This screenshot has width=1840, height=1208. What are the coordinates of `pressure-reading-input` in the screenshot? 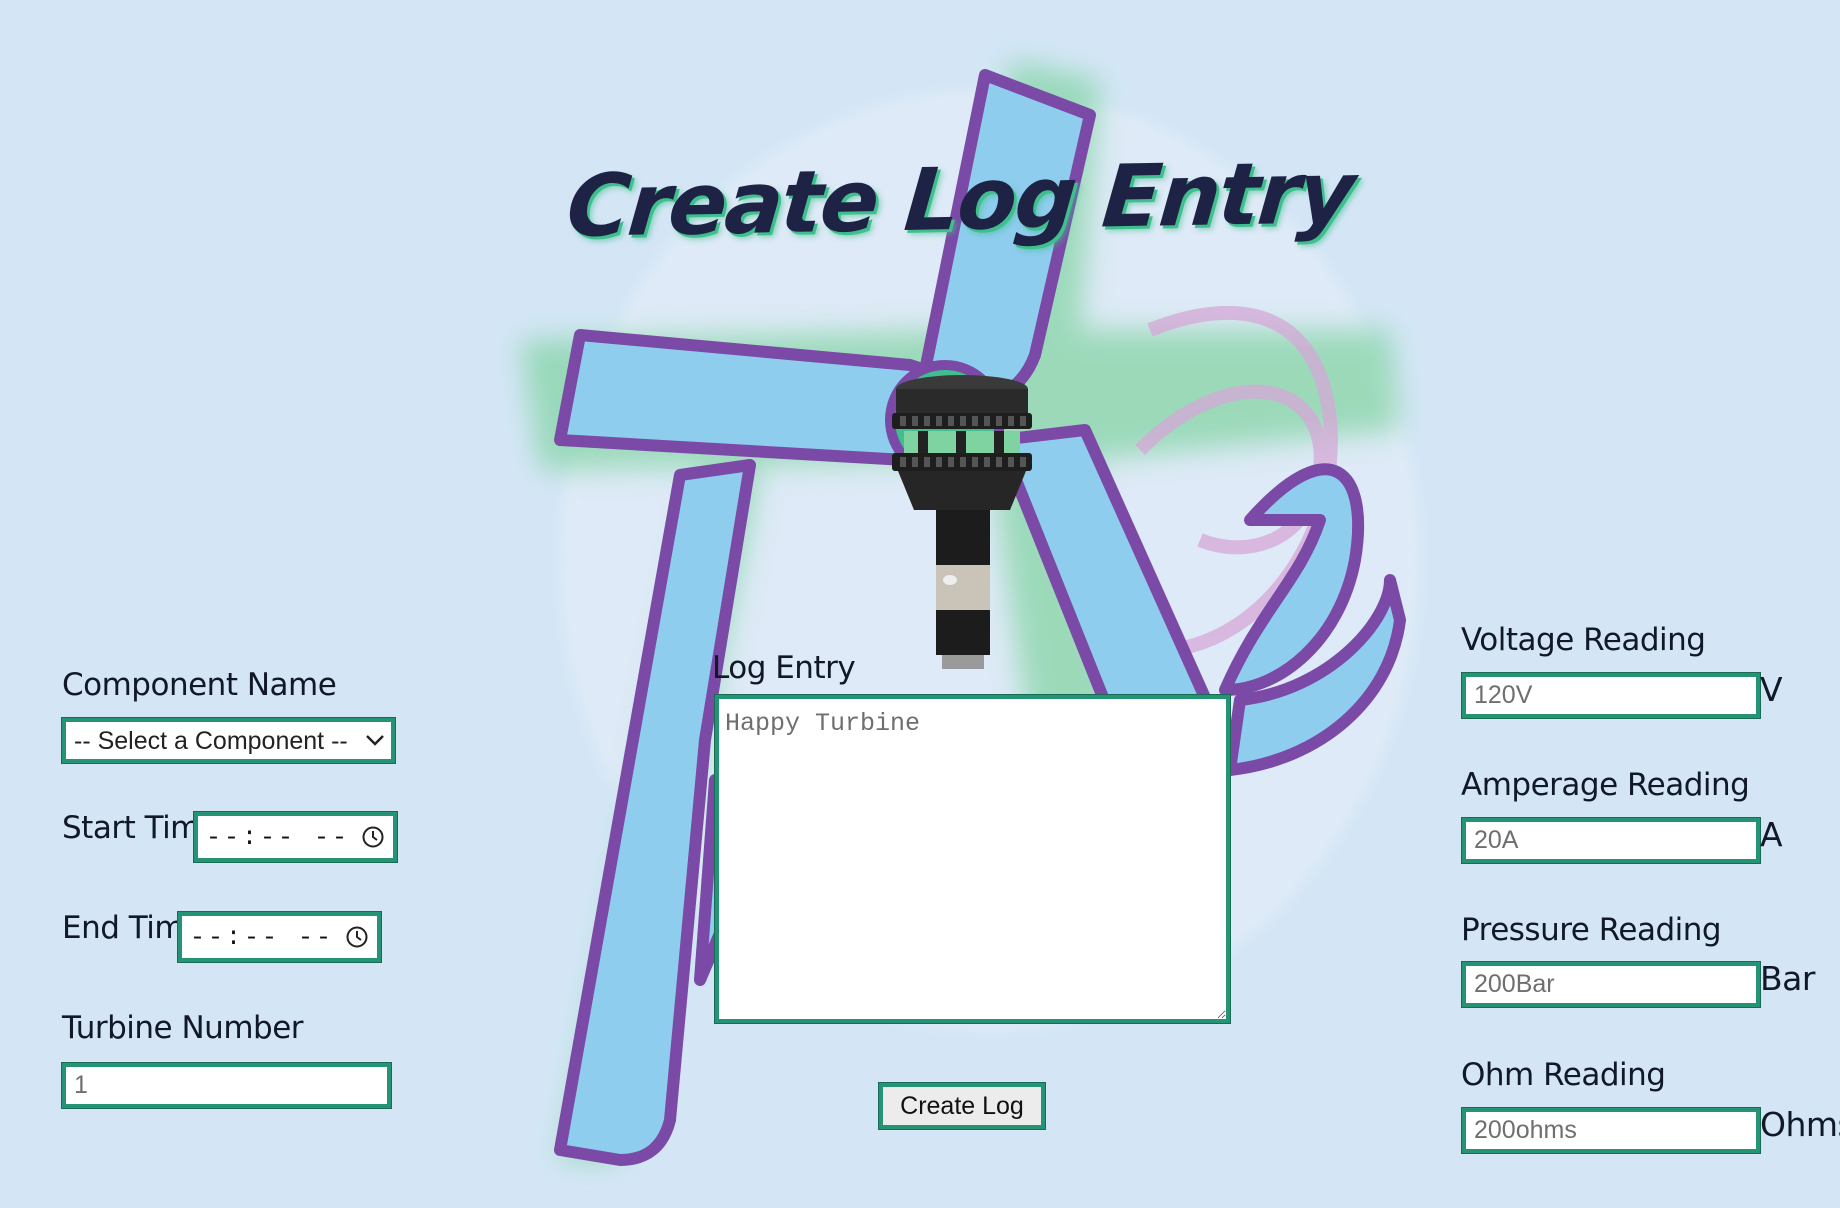 It's located at (1611, 984).